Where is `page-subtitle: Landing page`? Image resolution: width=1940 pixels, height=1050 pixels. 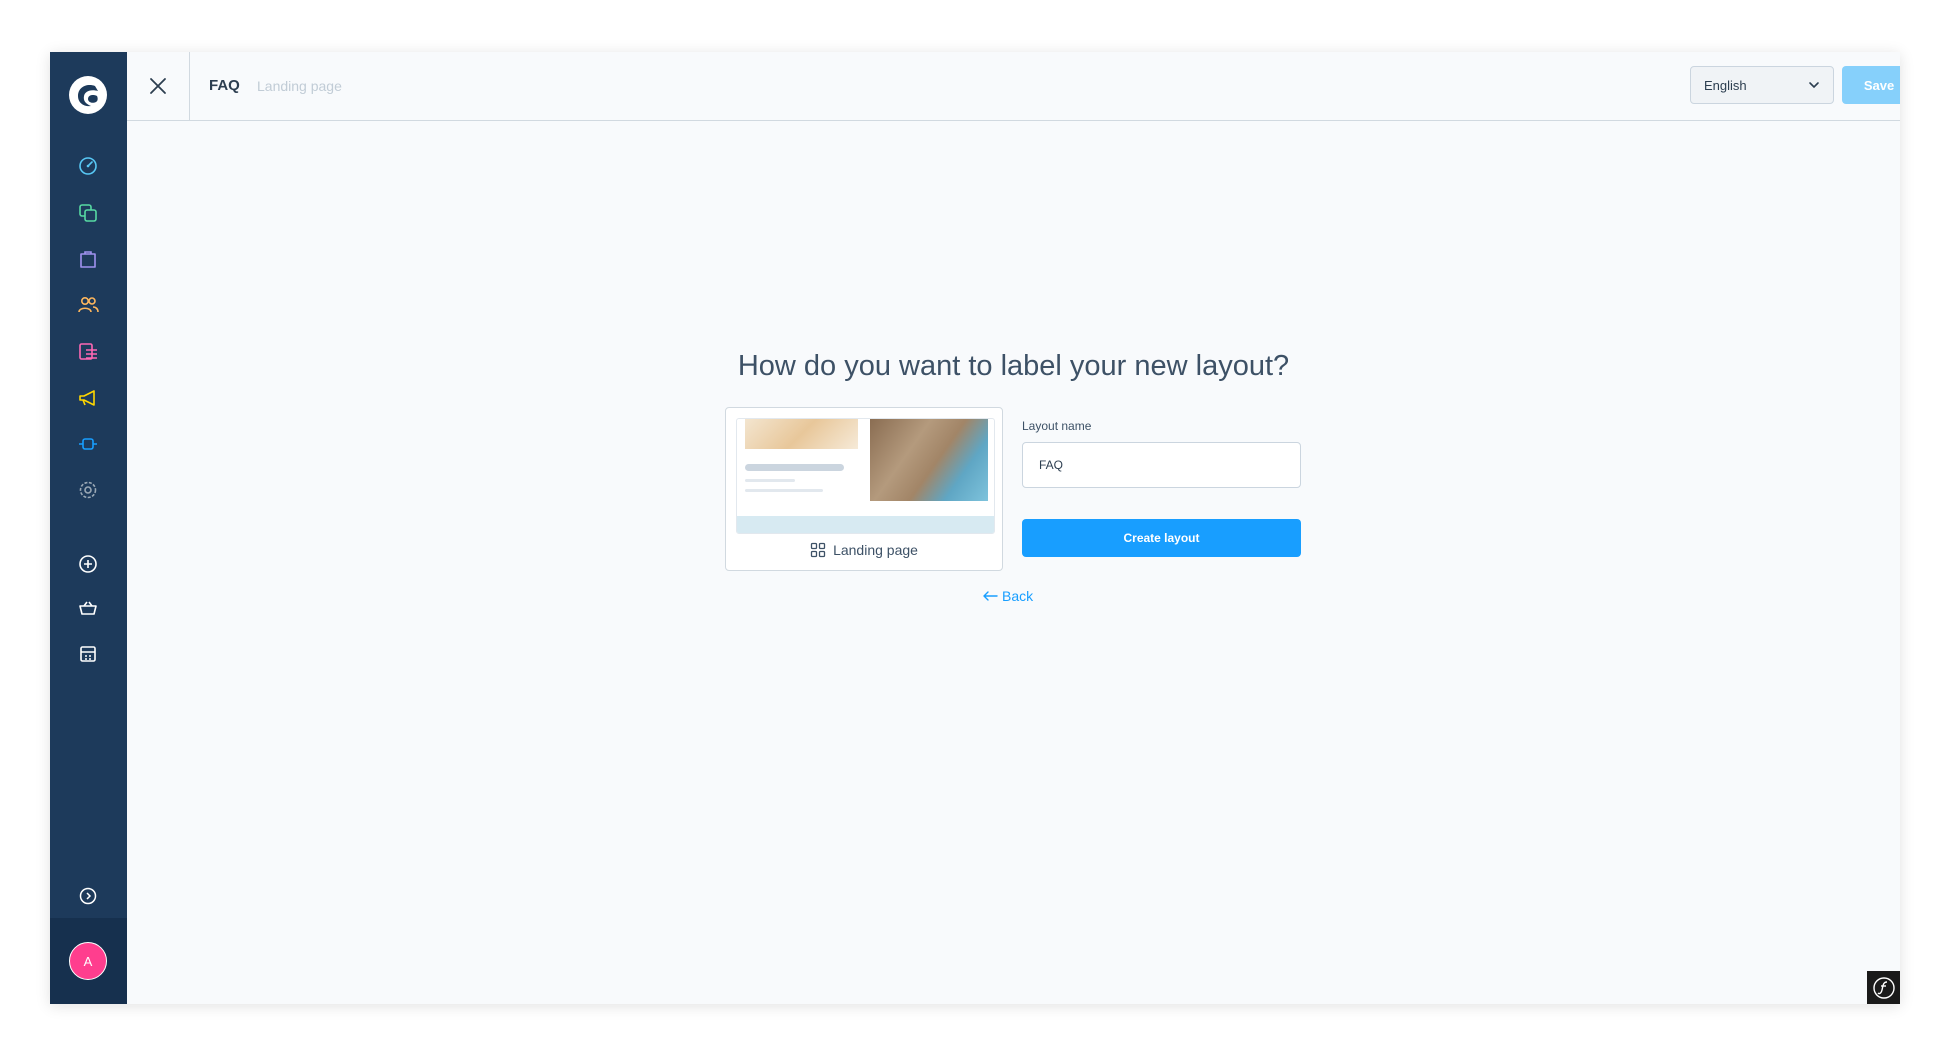
page-subtitle: Landing page is located at coordinates (299, 86).